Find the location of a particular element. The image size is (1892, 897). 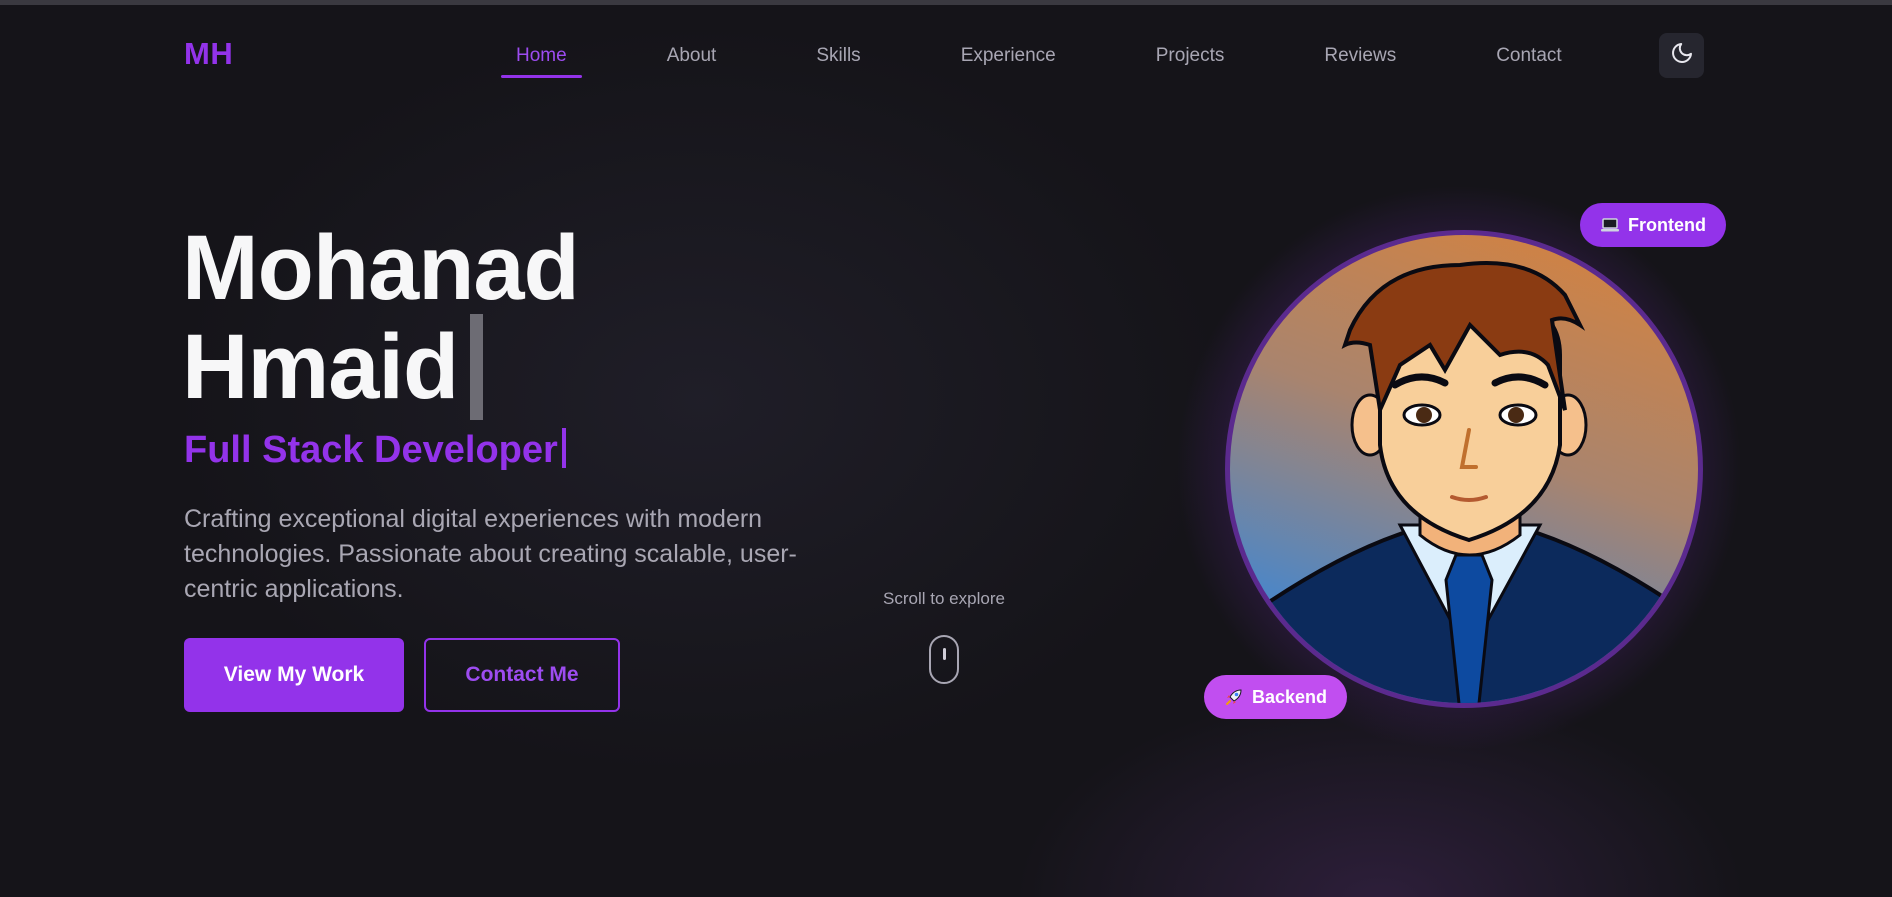

developer-avatar-illustration is located at coordinates (1464, 469).